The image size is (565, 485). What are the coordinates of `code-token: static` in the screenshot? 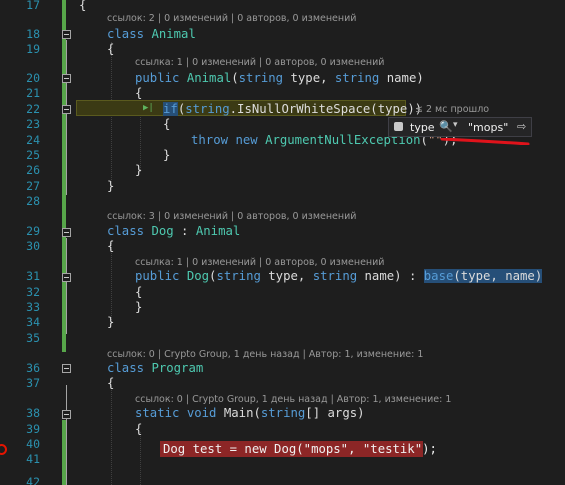 It's located at (157, 413).